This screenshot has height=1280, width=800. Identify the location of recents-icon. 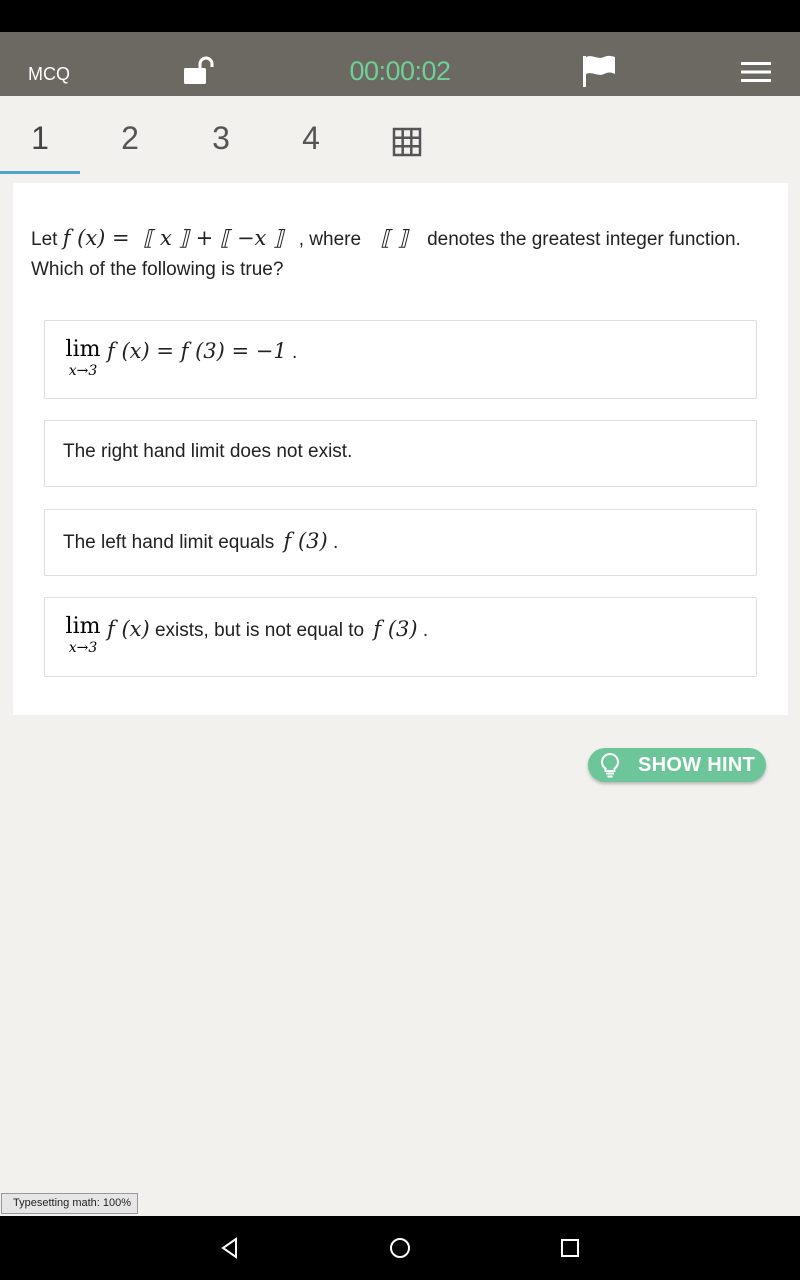
(570, 1248).